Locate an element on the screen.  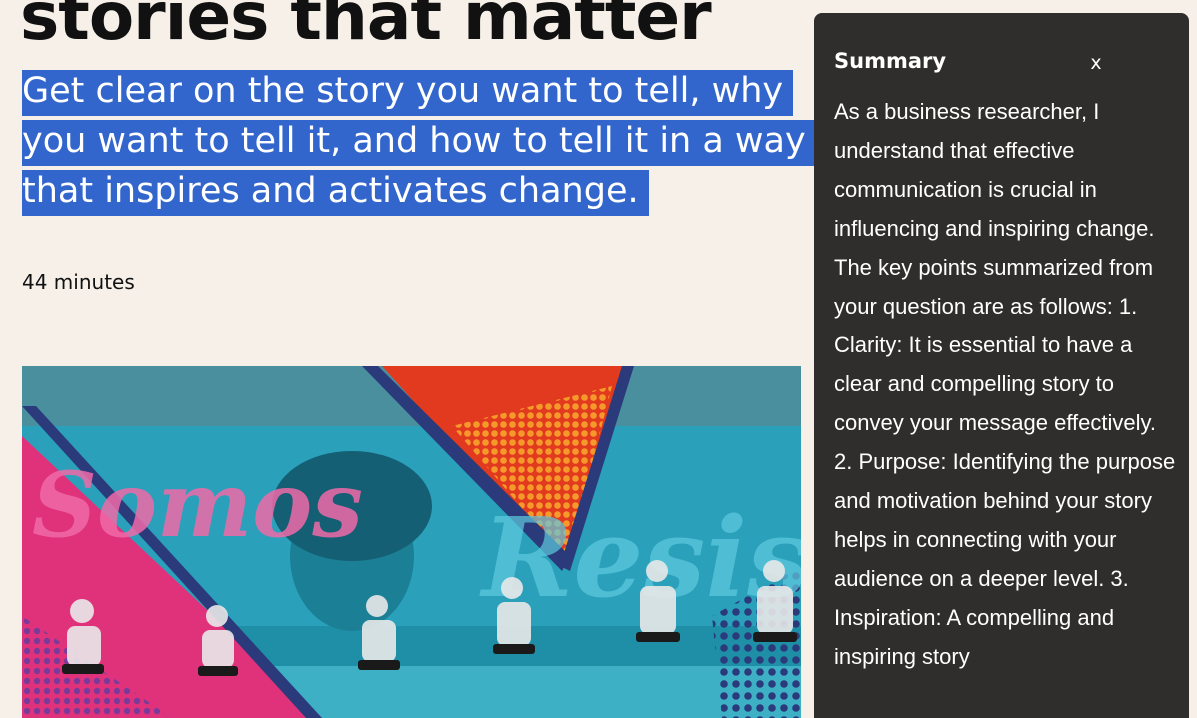
summary-title: Summary is located at coordinates (890, 61).